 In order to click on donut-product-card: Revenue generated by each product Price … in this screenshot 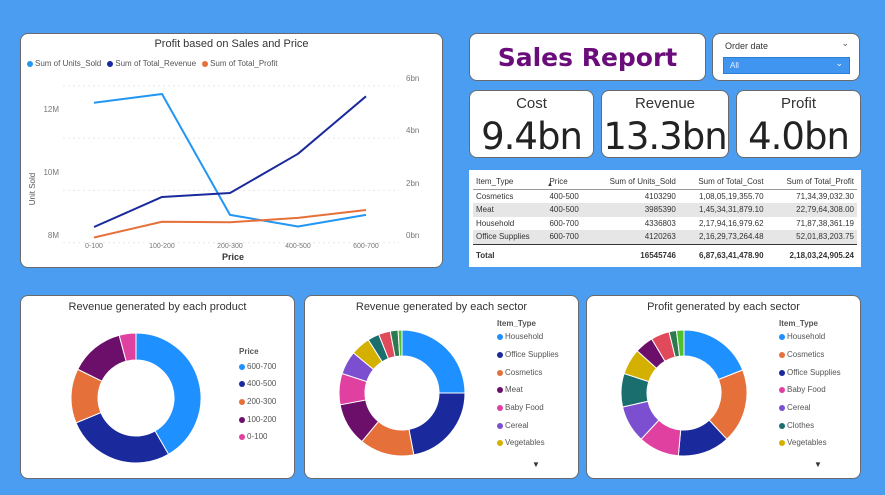, I will do `click(157, 387)`.